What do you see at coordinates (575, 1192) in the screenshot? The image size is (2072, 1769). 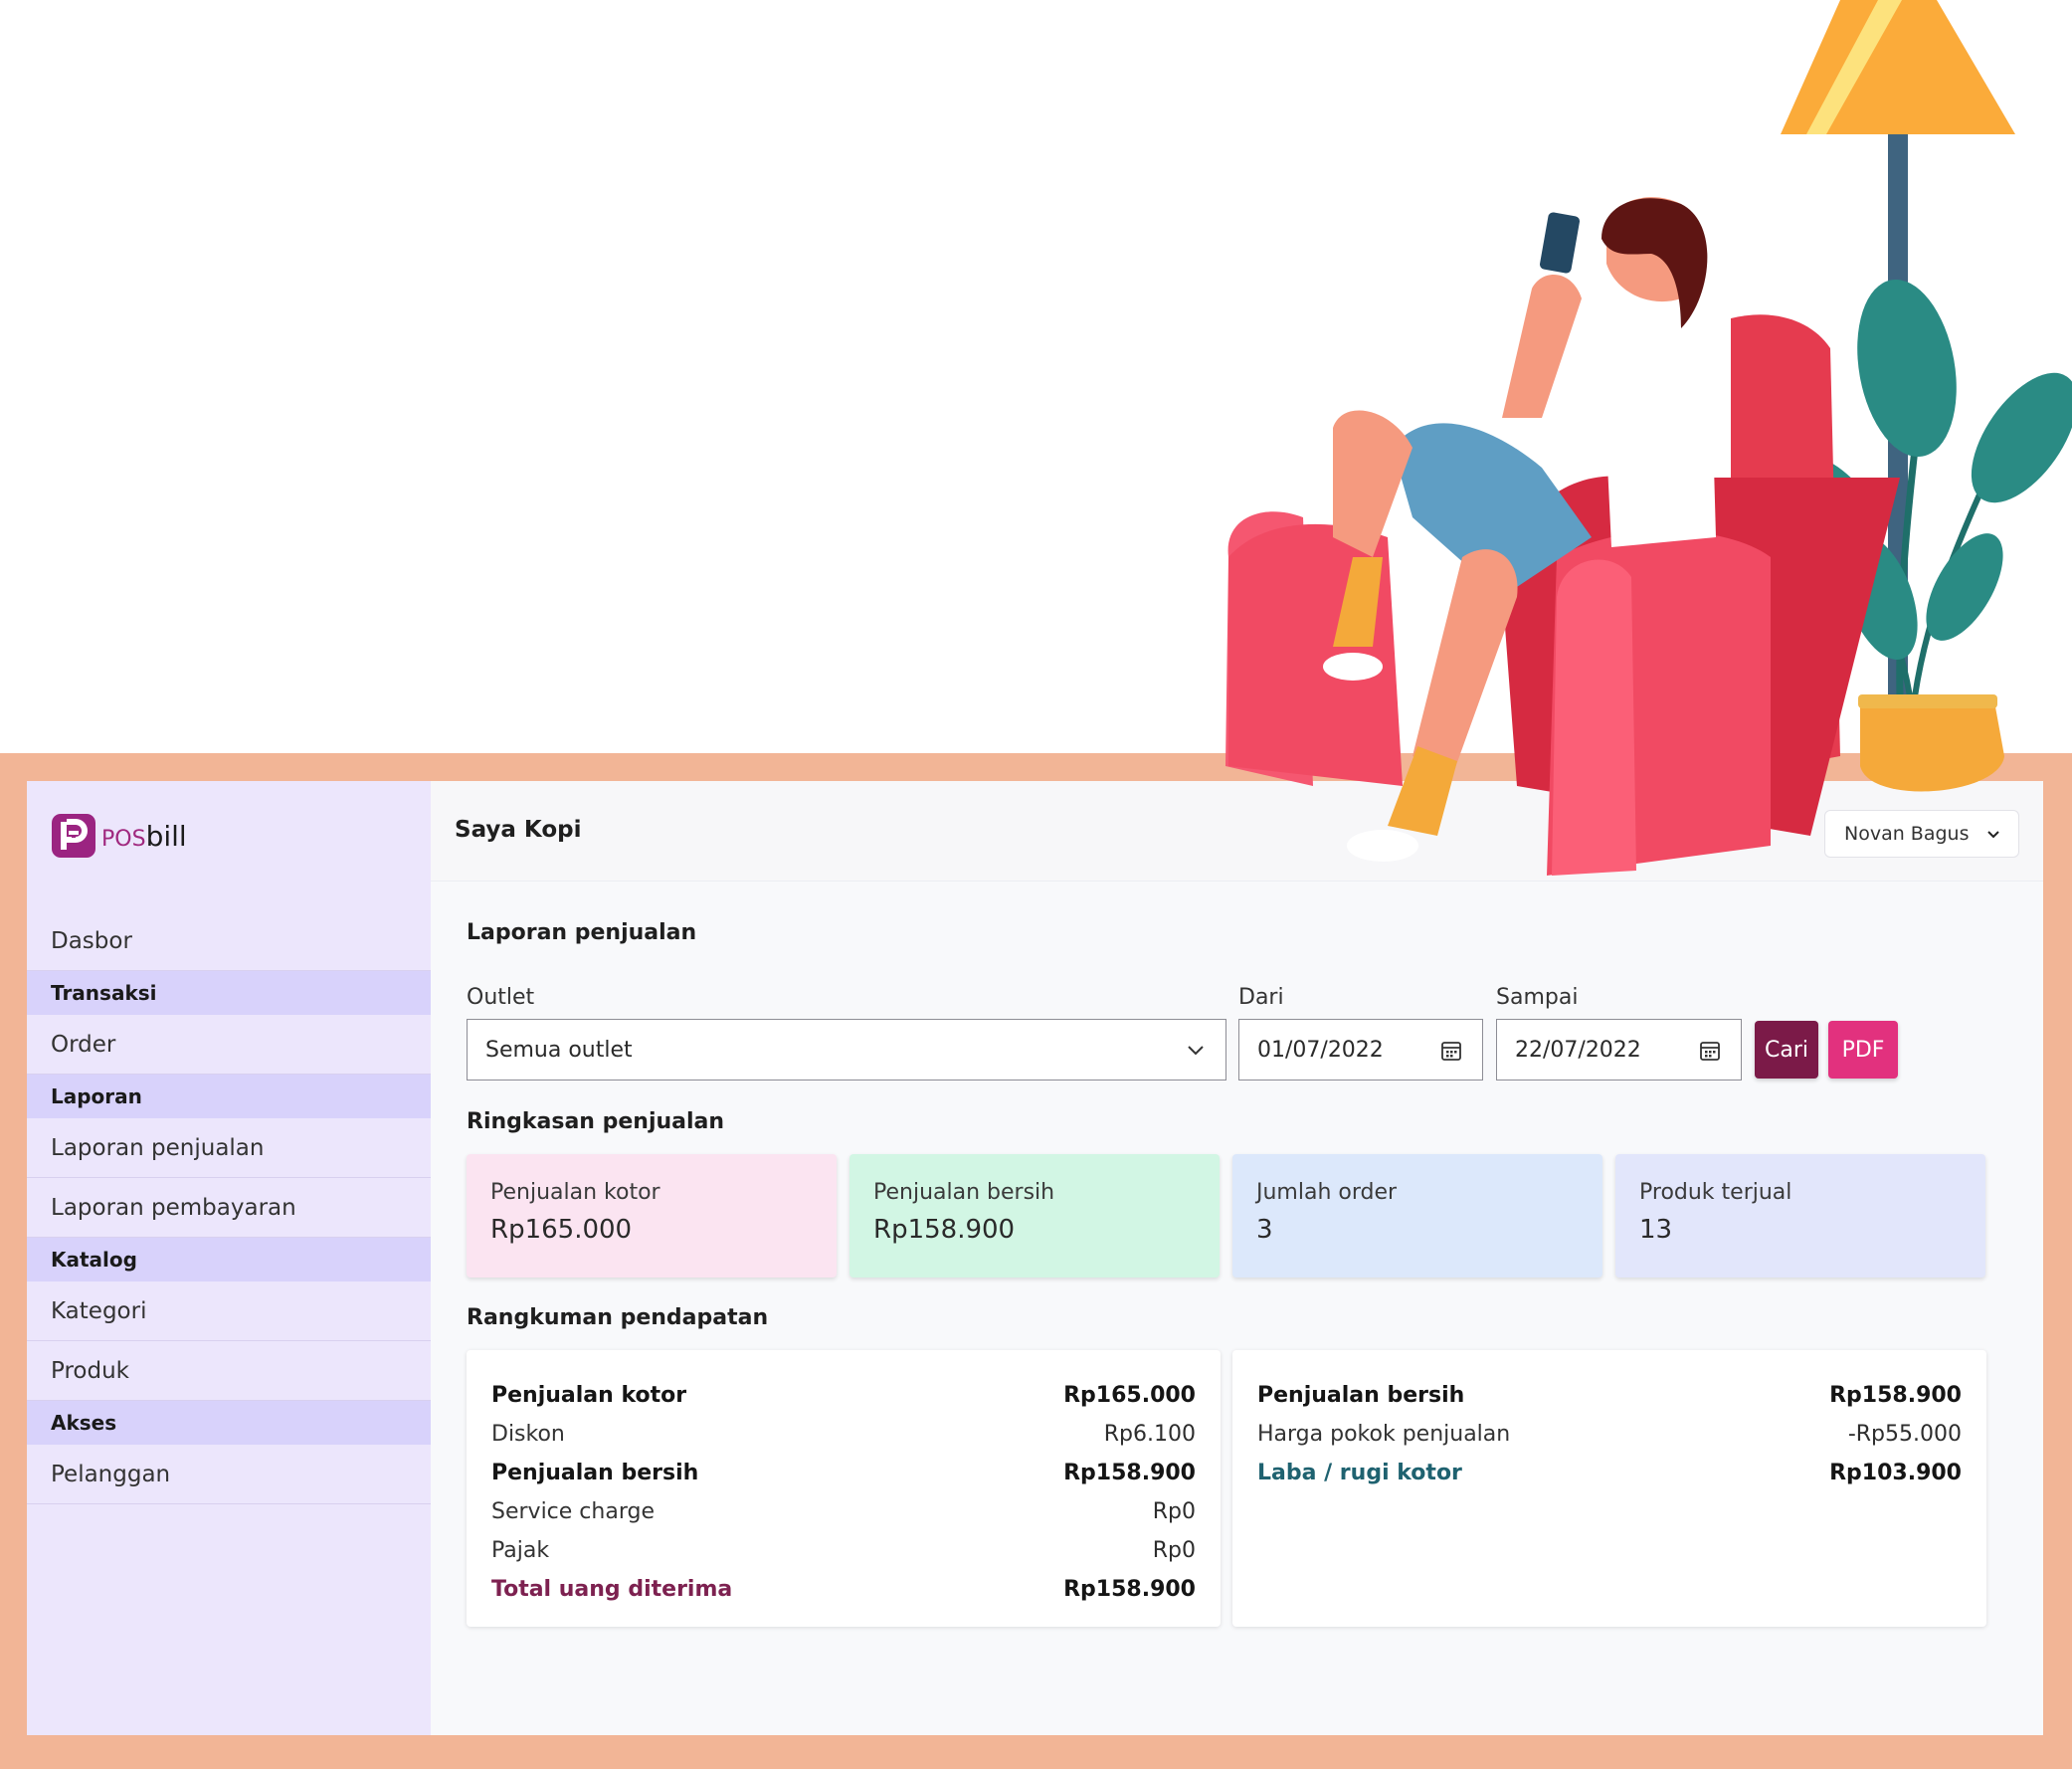 I see `summary-card-label: Penjualan kotor` at bounding box center [575, 1192].